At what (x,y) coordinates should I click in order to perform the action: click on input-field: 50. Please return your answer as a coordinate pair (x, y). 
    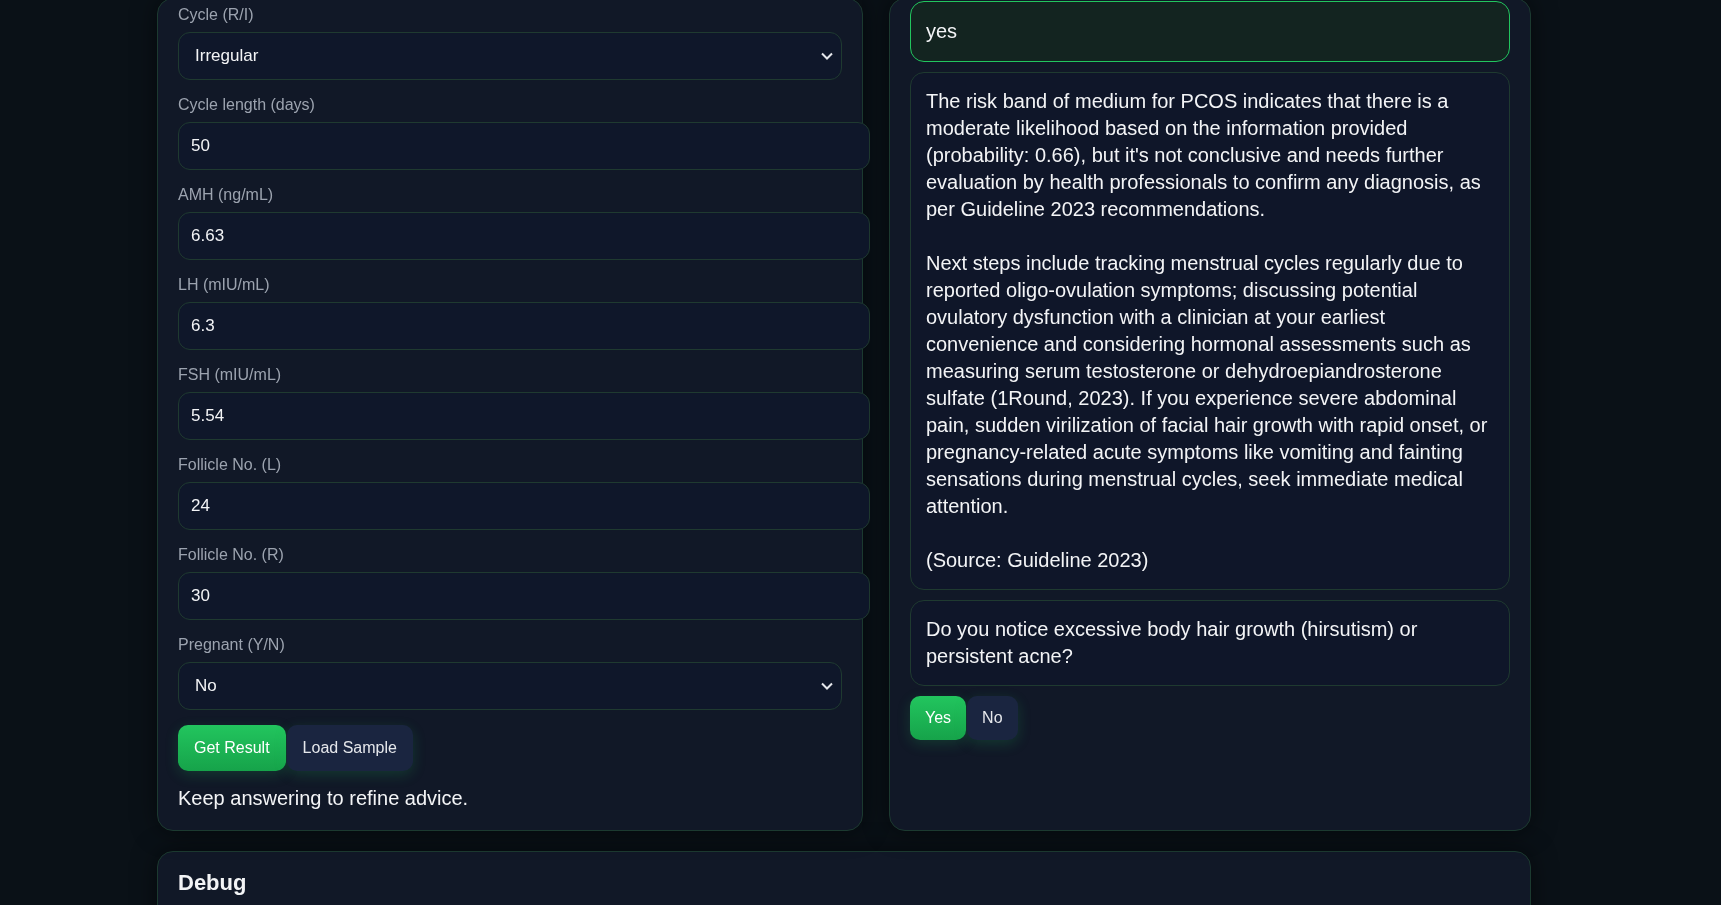
    Looking at the image, I should click on (524, 146).